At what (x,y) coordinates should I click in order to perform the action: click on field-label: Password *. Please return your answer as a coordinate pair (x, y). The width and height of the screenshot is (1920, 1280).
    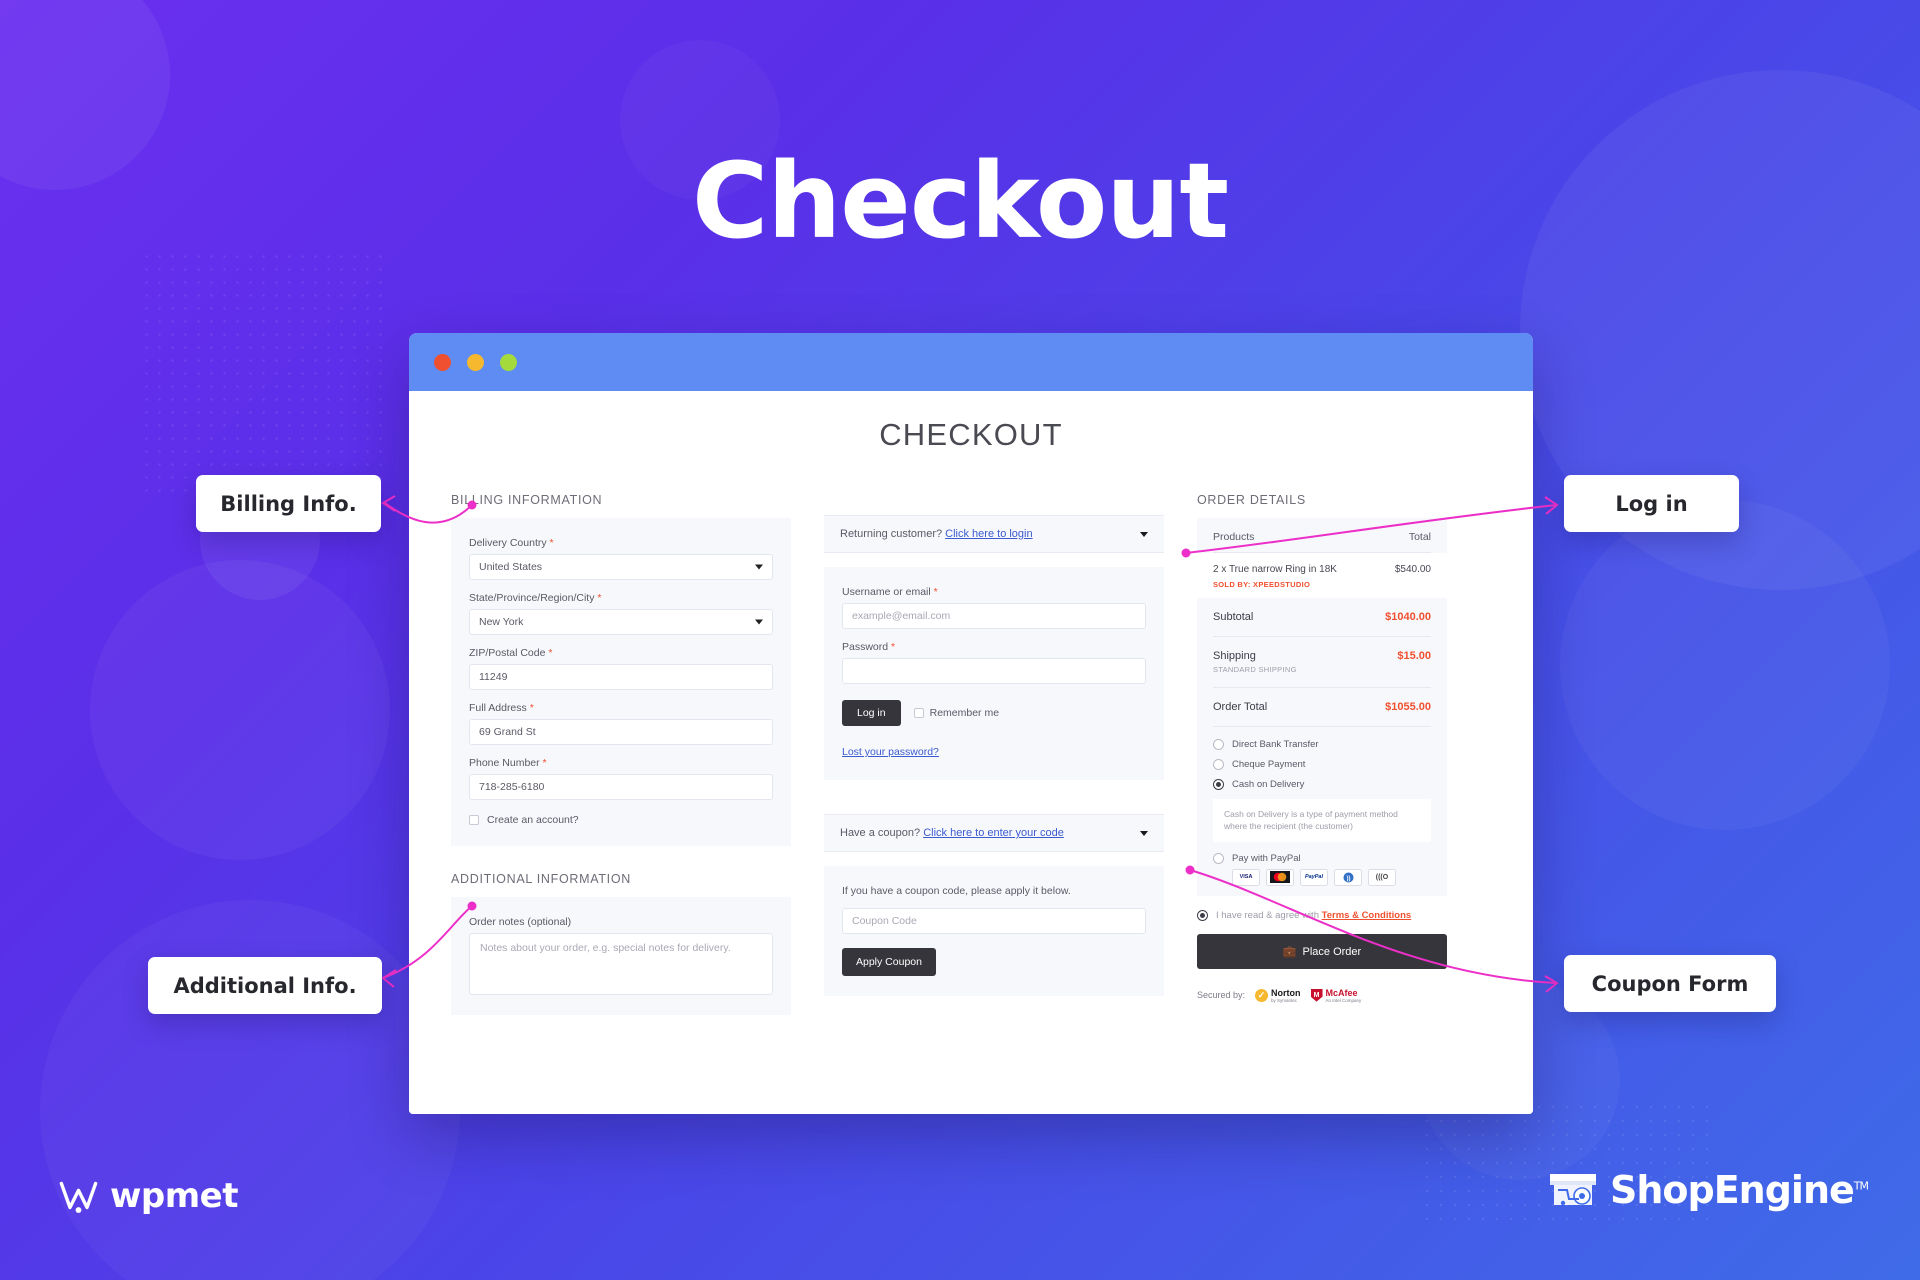
    Looking at the image, I should click on (869, 647).